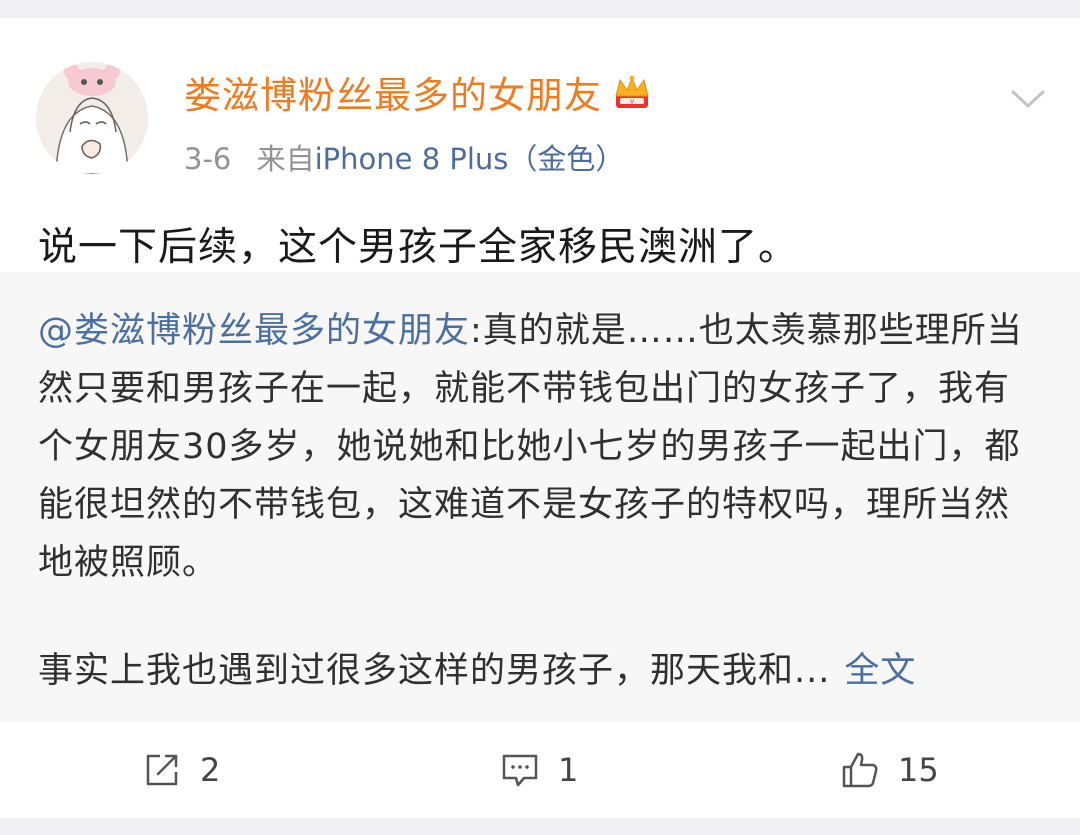  Describe the element at coordinates (880, 671) in the screenshot. I see `full-text-link: 全文` at that location.